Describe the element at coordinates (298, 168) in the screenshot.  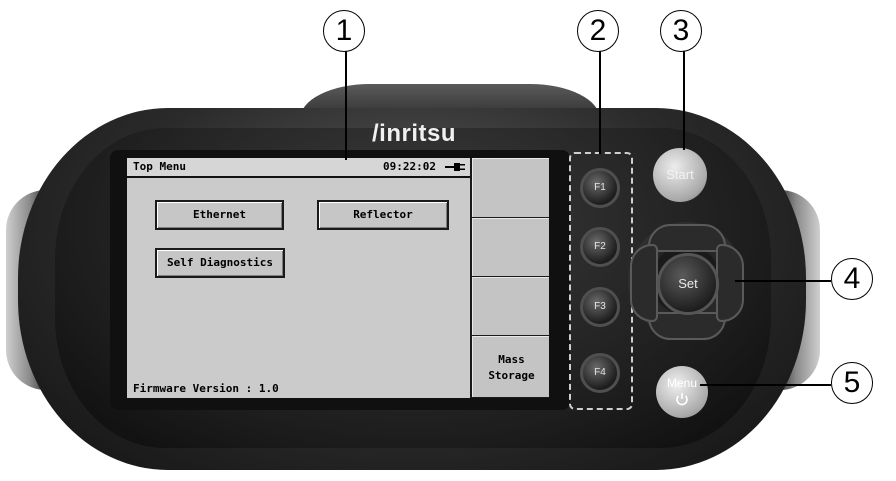
I see `screen-title-bar: Top Menu 09:22:02` at that location.